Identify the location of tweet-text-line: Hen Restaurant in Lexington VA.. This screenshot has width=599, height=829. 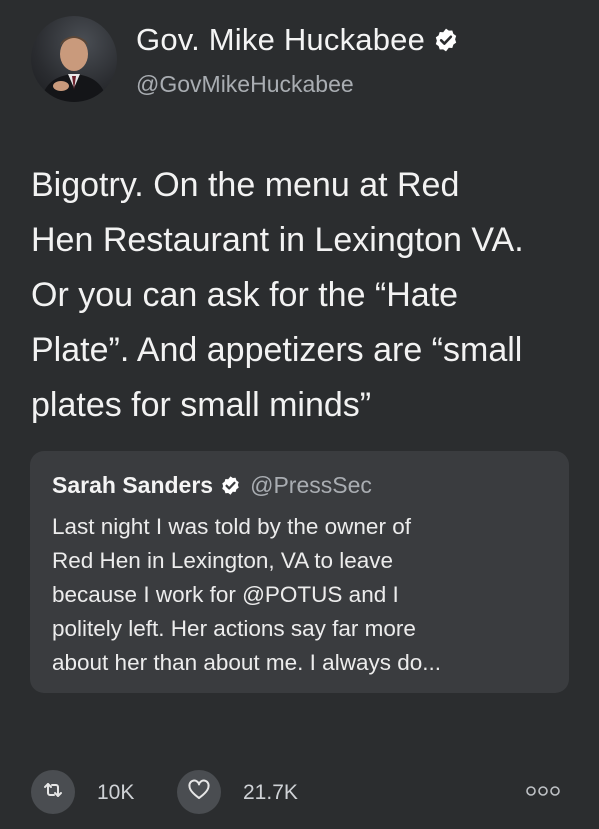
(277, 240).